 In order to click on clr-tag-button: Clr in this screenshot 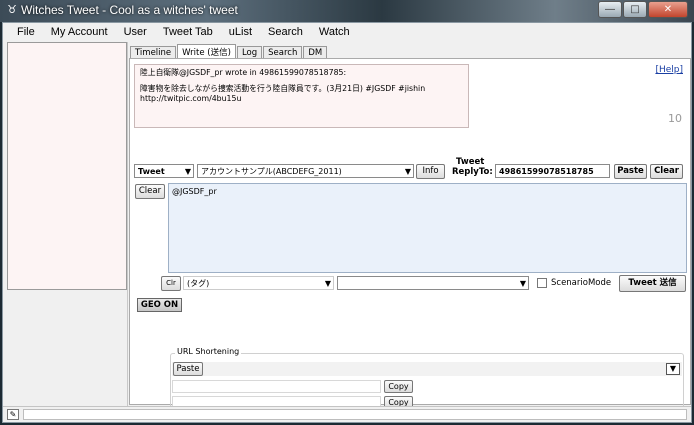, I will do `click(171, 283)`.